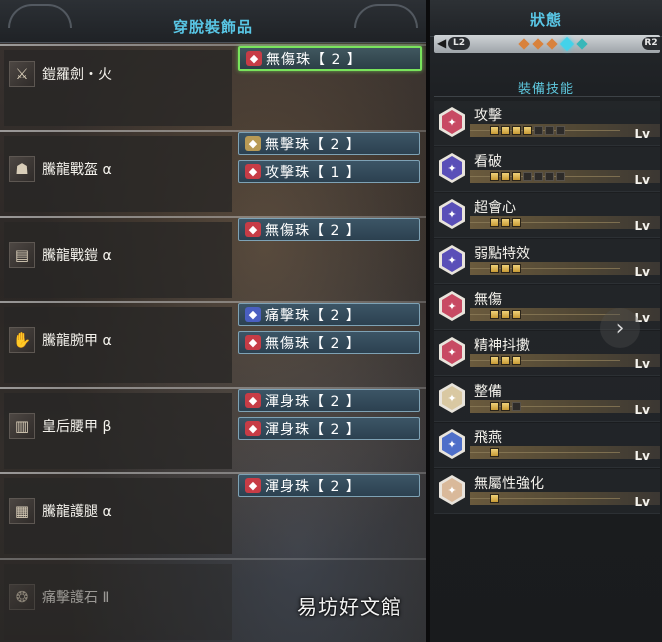  I want to click on sword-icon: ⚔, so click(22, 74).